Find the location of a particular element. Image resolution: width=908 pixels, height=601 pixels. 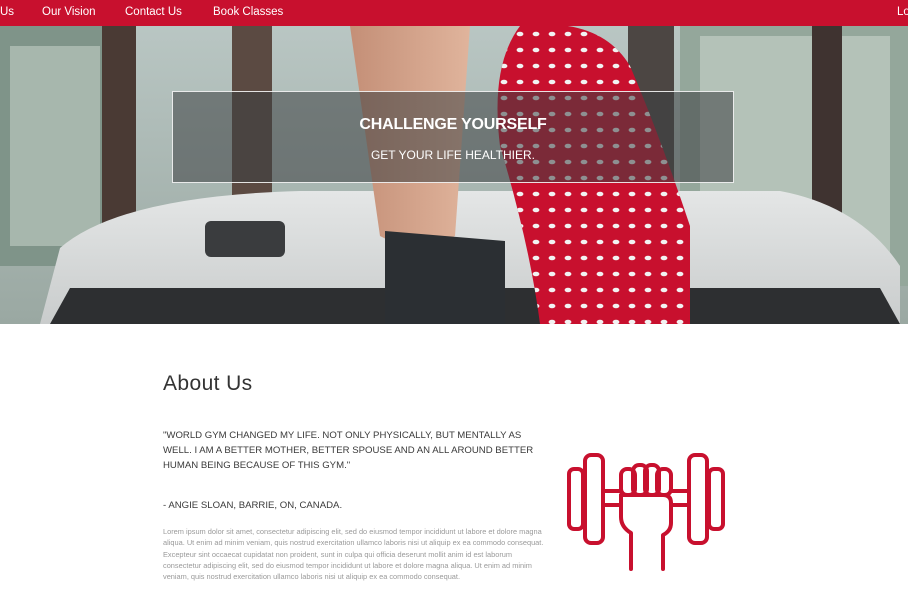

nav-item-our-vision: Our Vision is located at coordinates (68, 12).